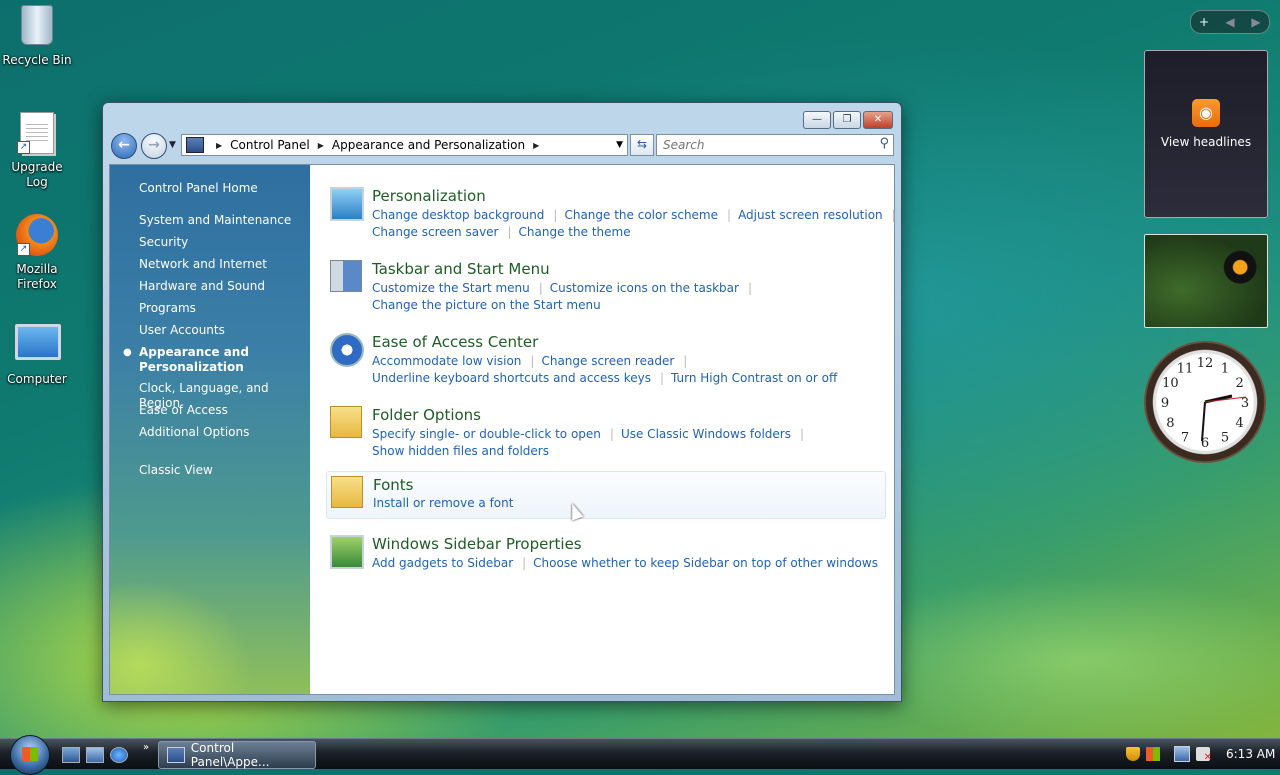 The height and width of the screenshot is (775, 1280). Describe the element at coordinates (1206, 134) in the screenshot. I see `feed-headlines-gadget: ◉ View headlines` at that location.